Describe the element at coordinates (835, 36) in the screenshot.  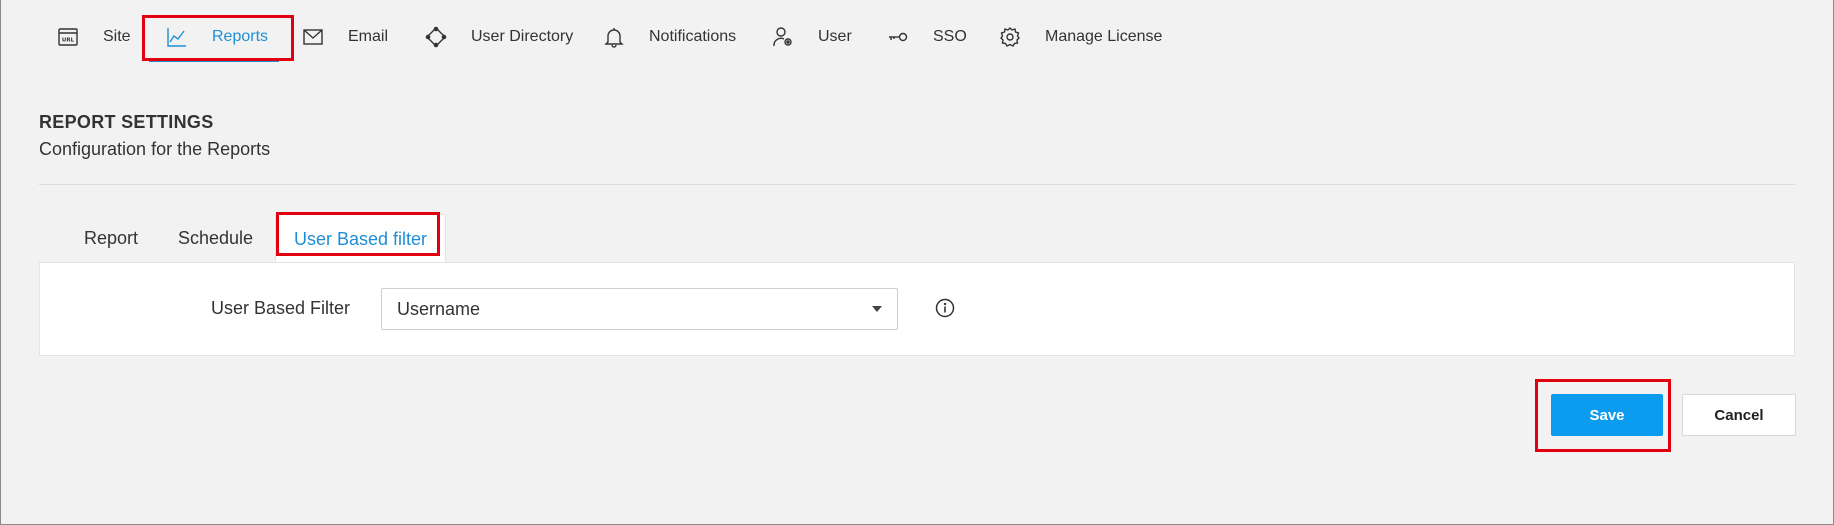
I see `nav-item-label: User` at that location.